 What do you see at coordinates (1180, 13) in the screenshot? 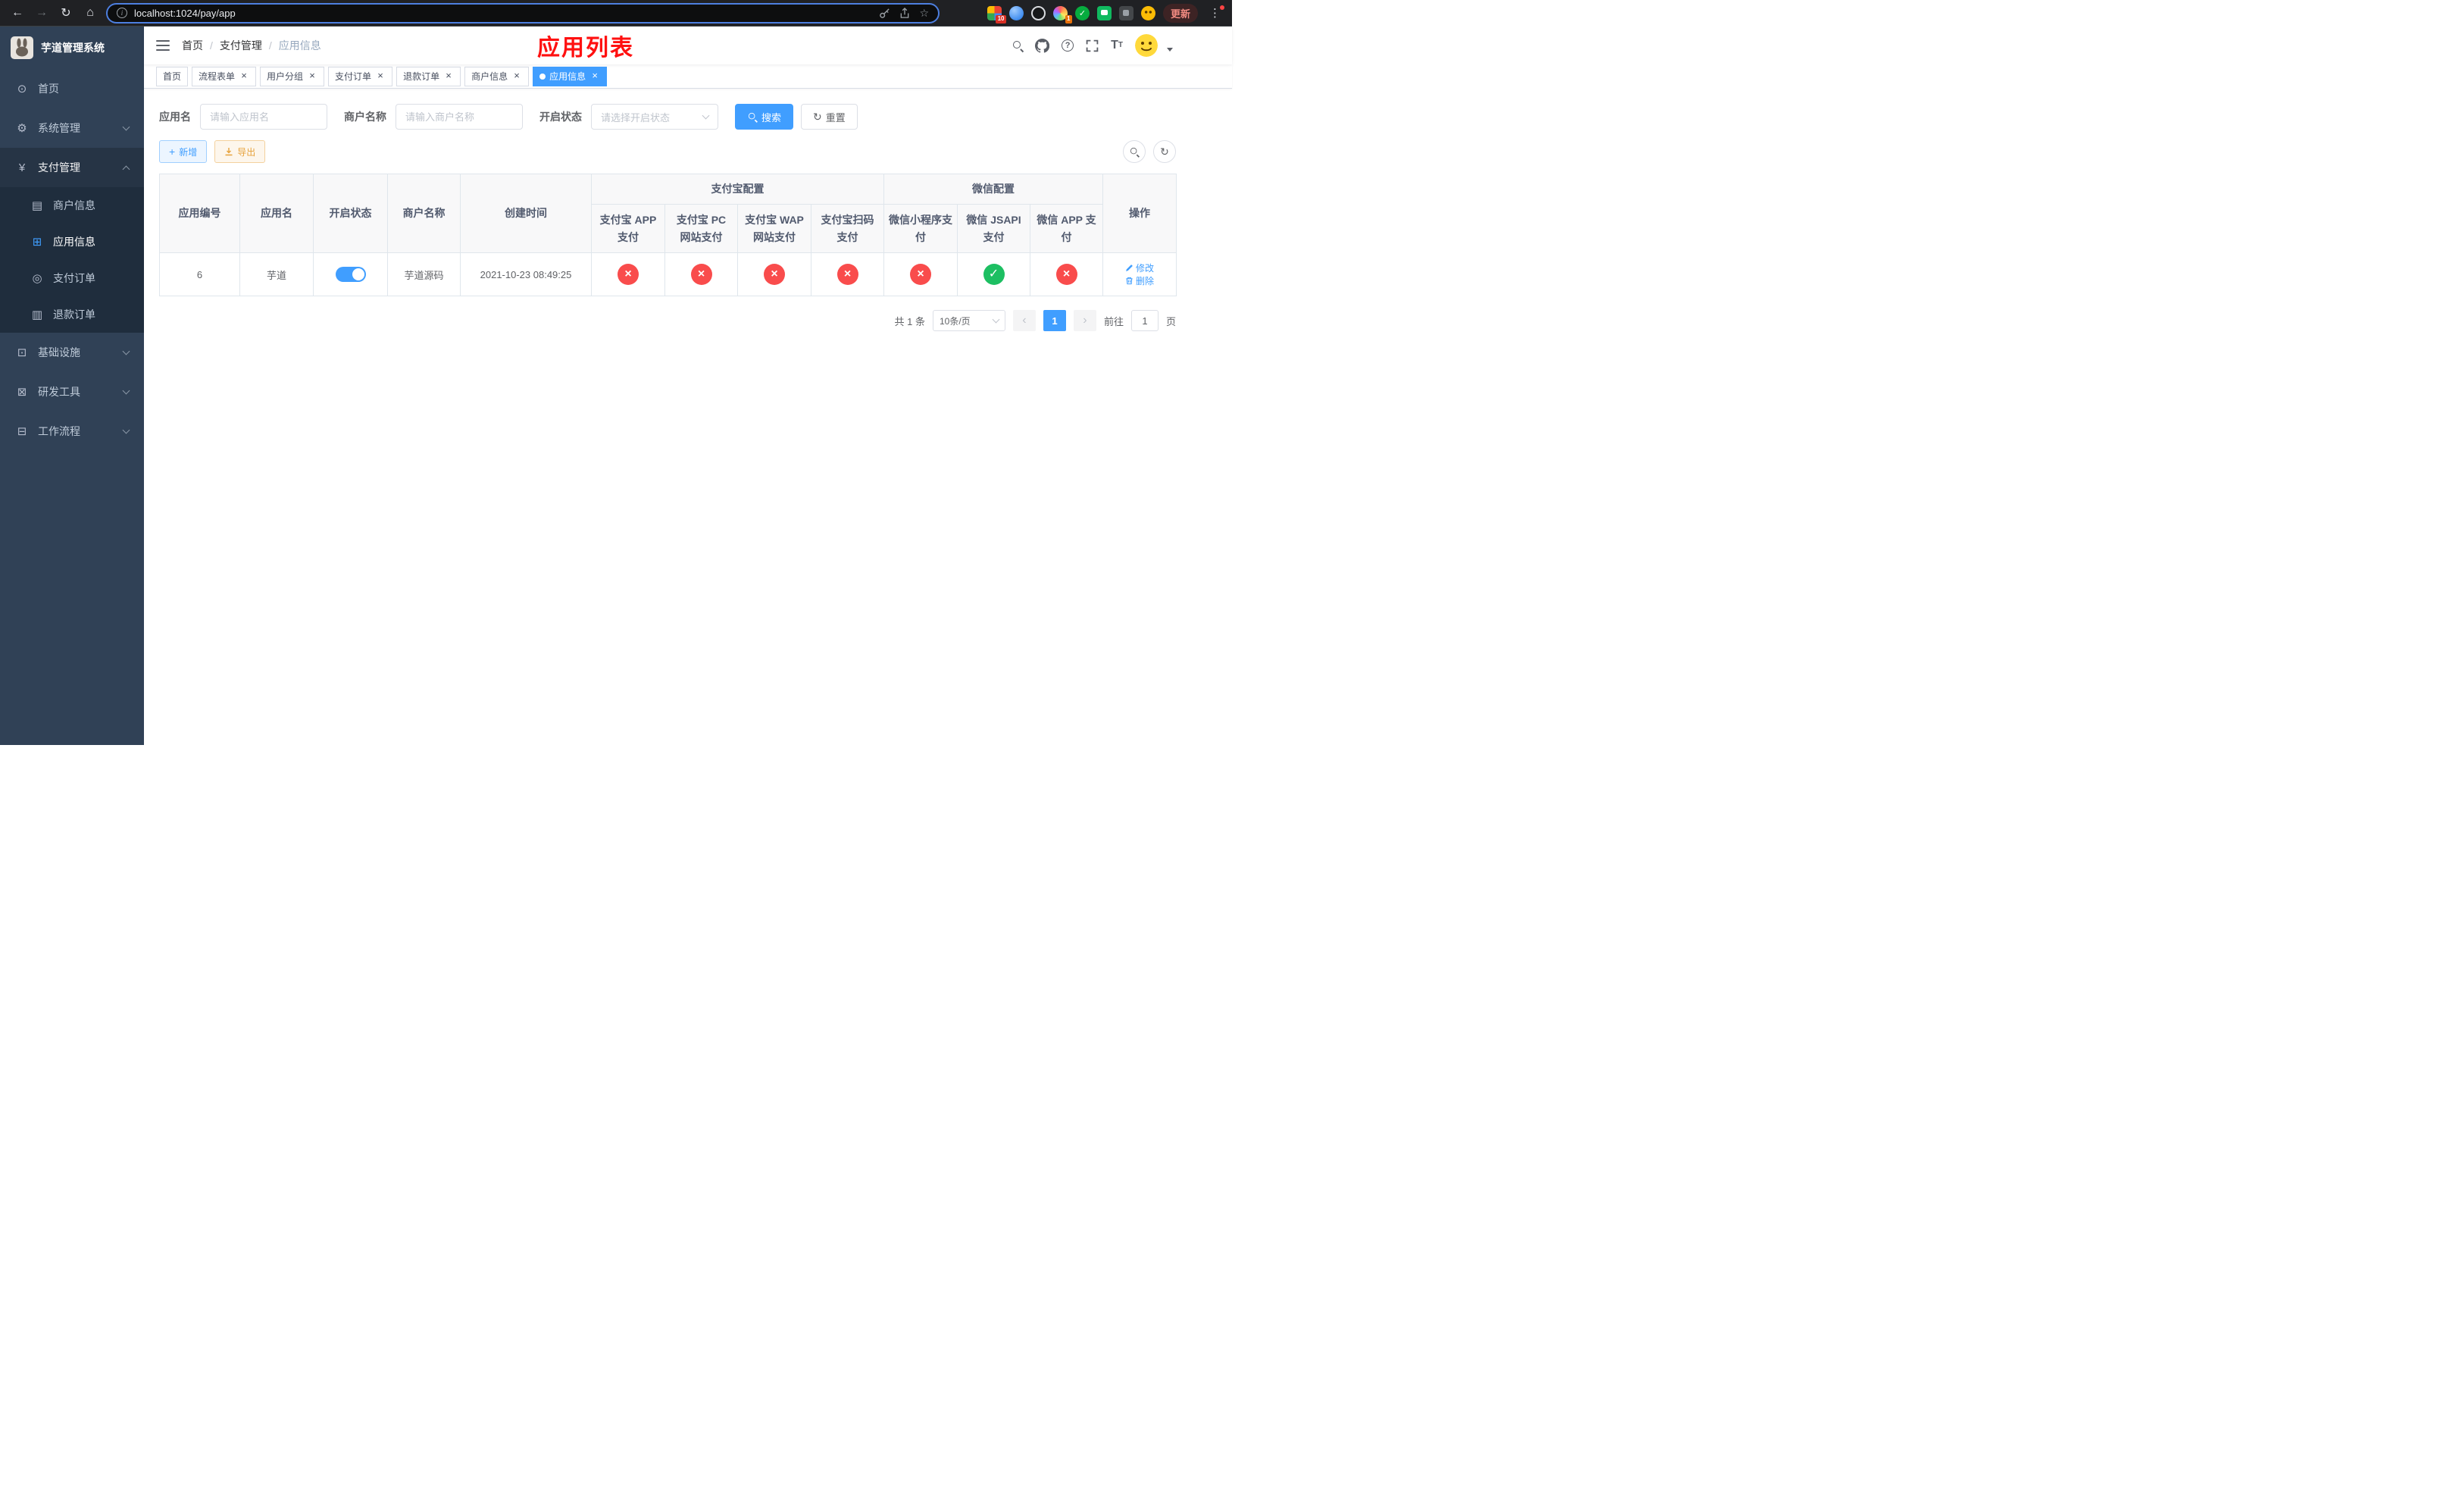
I see `browser-update-button: 更新` at bounding box center [1180, 13].